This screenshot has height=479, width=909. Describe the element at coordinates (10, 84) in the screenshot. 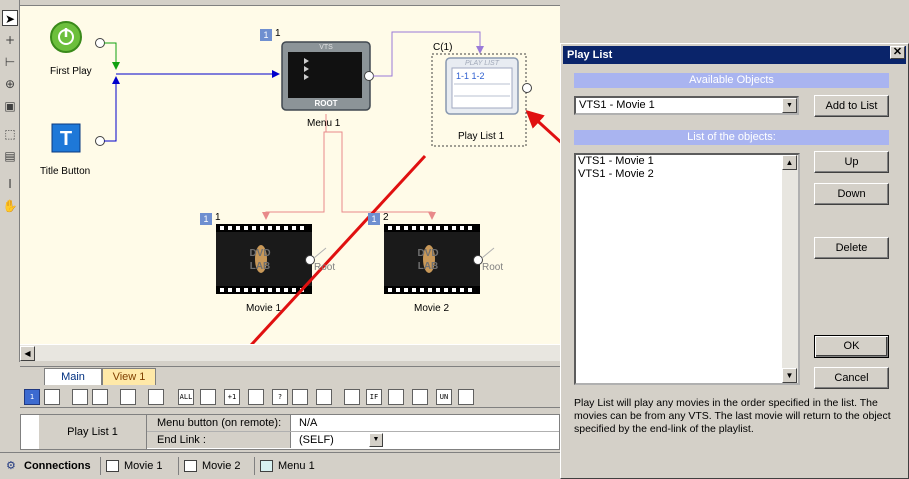

I see `multi-link-tool-icon: ⊕` at that location.